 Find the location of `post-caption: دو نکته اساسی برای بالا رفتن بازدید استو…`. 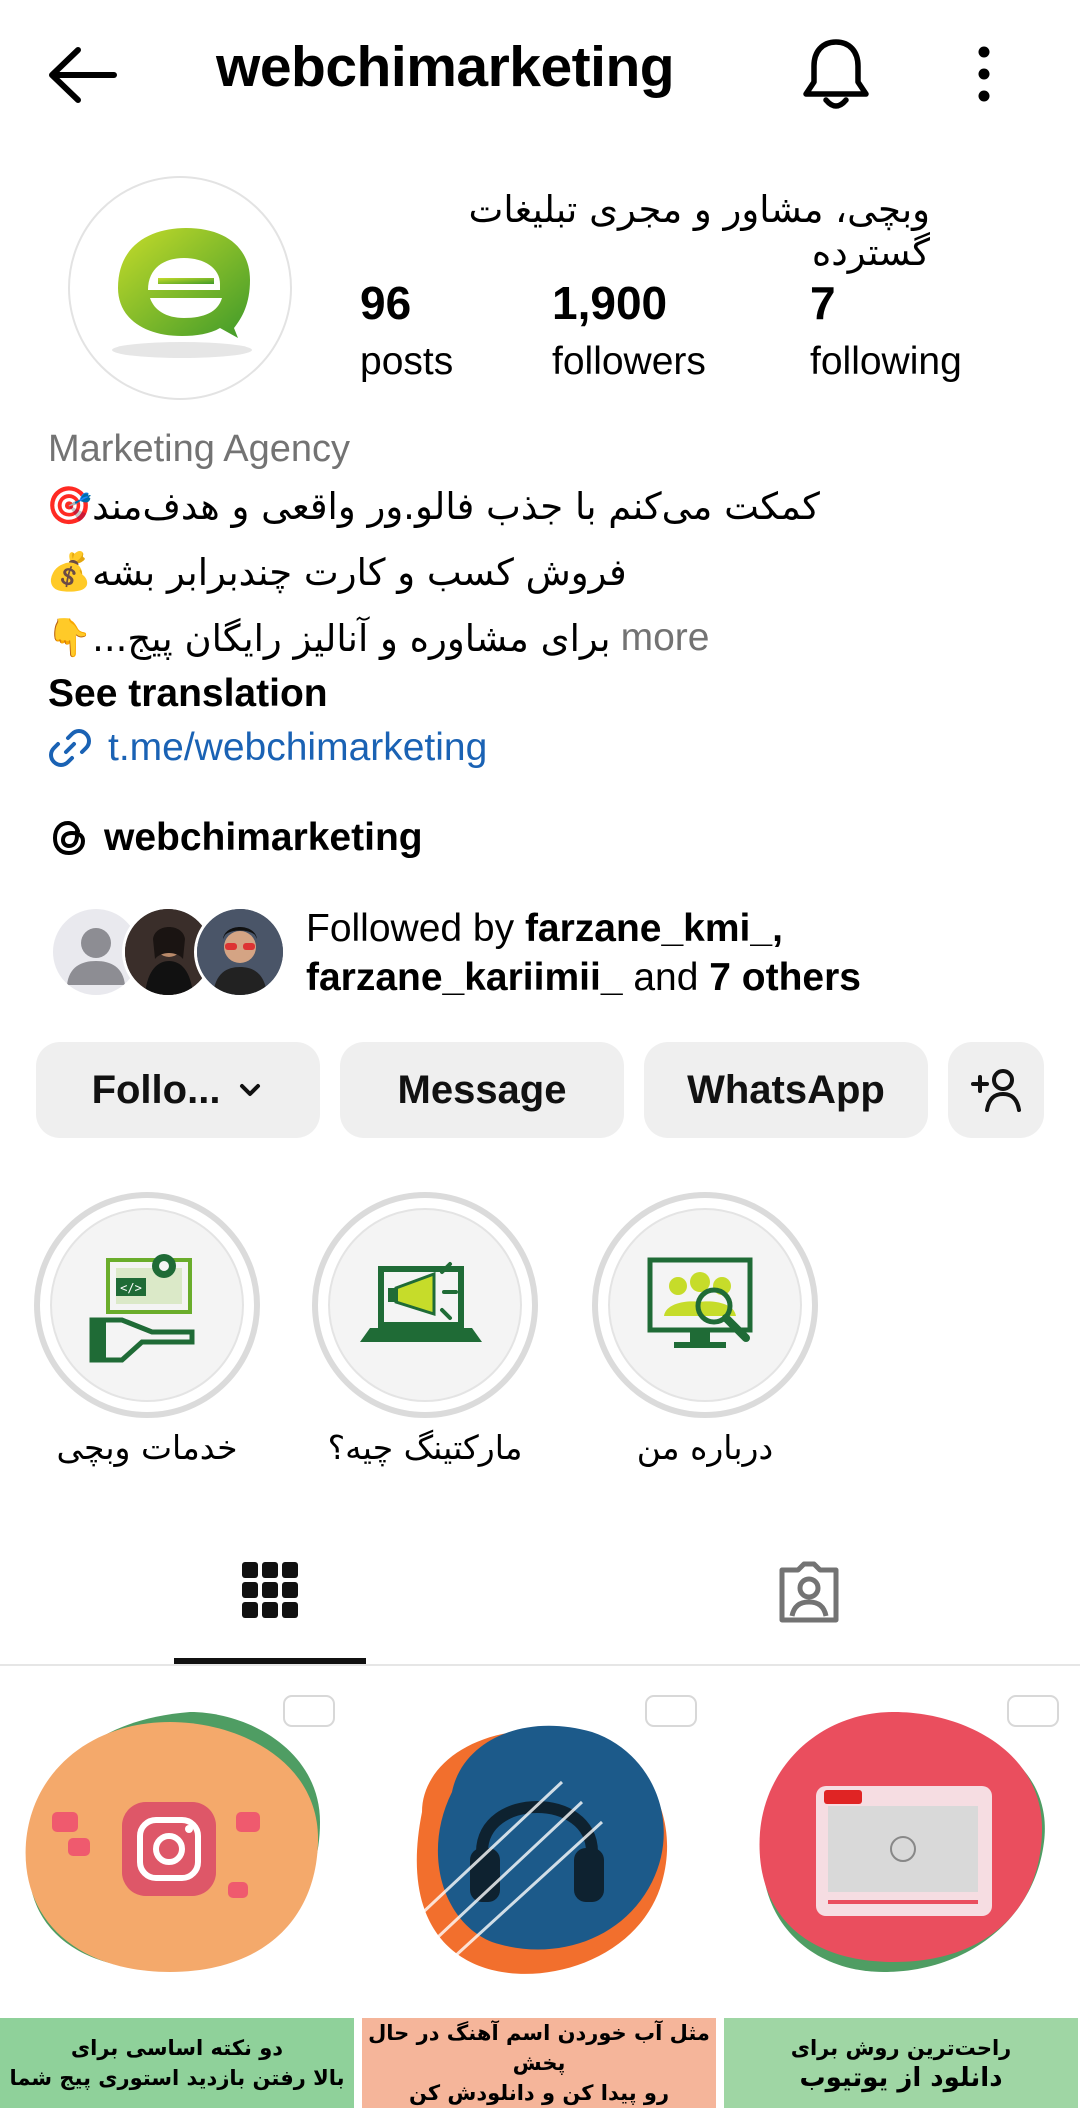

post-caption: دو نکته اساسی برای بالا رفتن بازدید استو… is located at coordinates (177, 2063).